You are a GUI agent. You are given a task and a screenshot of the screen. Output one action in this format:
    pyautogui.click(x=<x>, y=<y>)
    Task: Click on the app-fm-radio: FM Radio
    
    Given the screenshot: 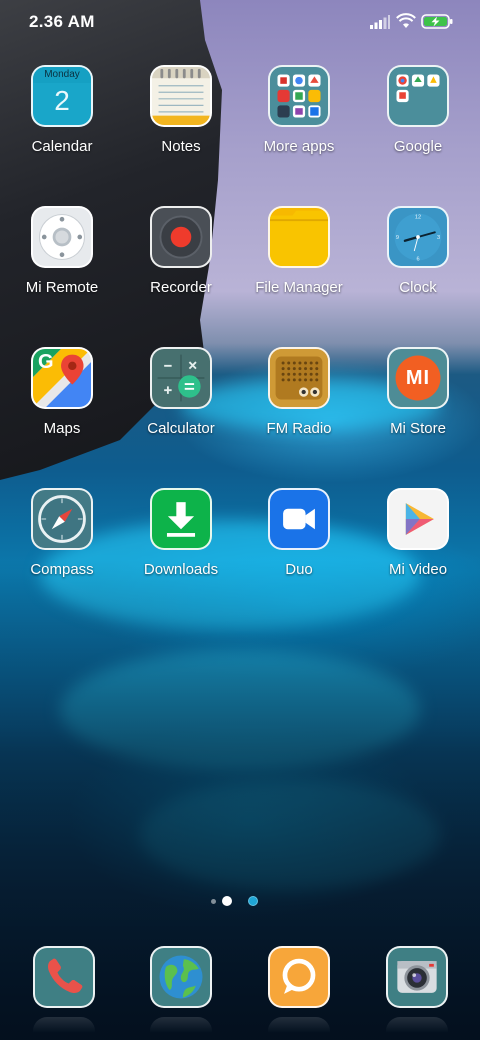 What is the action you would take?
    pyautogui.click(x=299, y=392)
    